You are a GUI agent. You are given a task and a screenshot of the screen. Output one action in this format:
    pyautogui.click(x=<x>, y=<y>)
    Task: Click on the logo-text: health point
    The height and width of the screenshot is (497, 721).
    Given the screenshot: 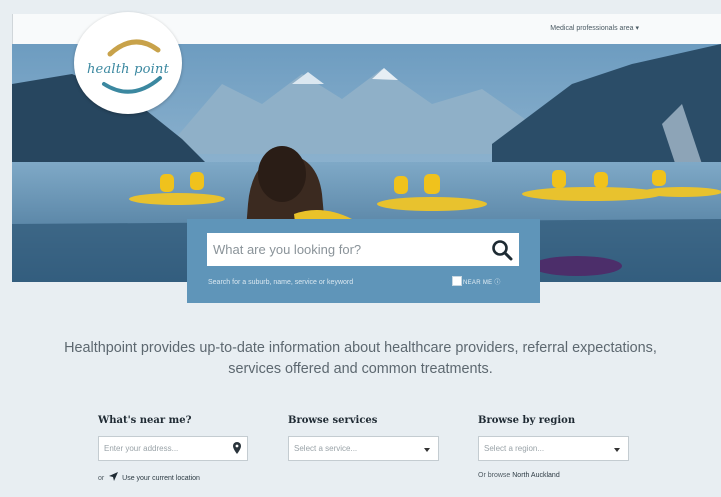 What is the action you would take?
    pyautogui.click(x=127, y=69)
    